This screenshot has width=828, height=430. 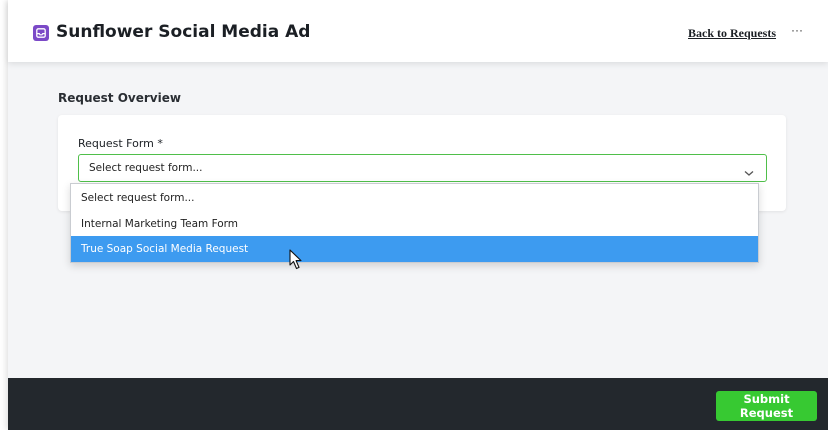 What do you see at coordinates (749, 173) in the screenshot?
I see `chevron-down-icon` at bounding box center [749, 173].